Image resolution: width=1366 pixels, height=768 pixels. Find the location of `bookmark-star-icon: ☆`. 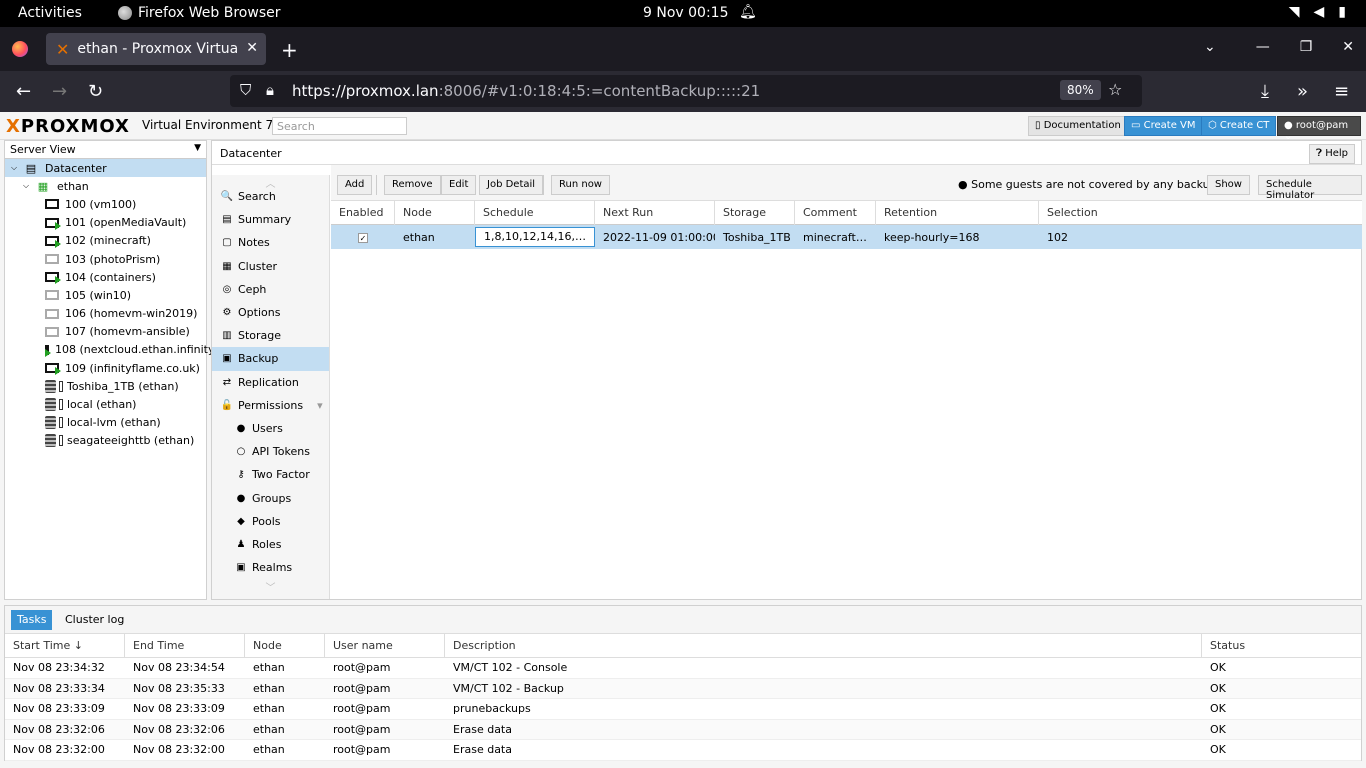

bookmark-star-icon: ☆ is located at coordinates (1115, 89).